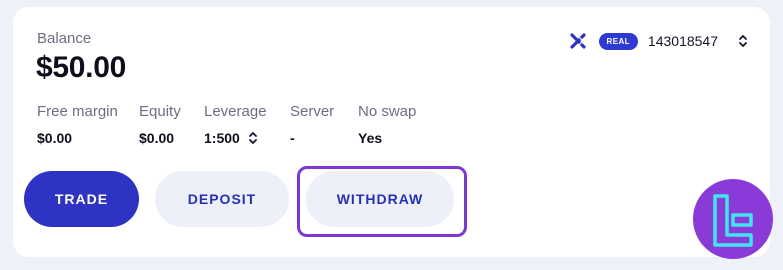  What do you see at coordinates (222, 138) in the screenshot?
I see `stat-value: 1:500` at bounding box center [222, 138].